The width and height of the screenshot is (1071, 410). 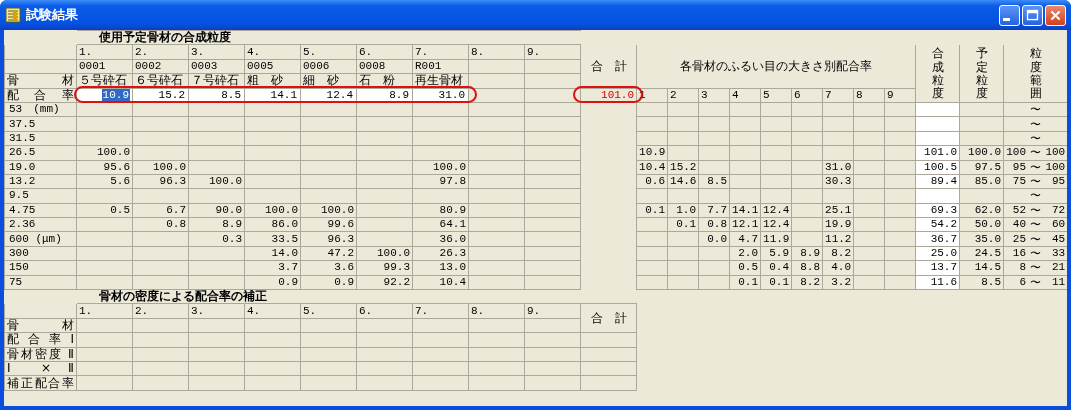 I want to click on table-cell-text: 21, so click(x=1058, y=268).